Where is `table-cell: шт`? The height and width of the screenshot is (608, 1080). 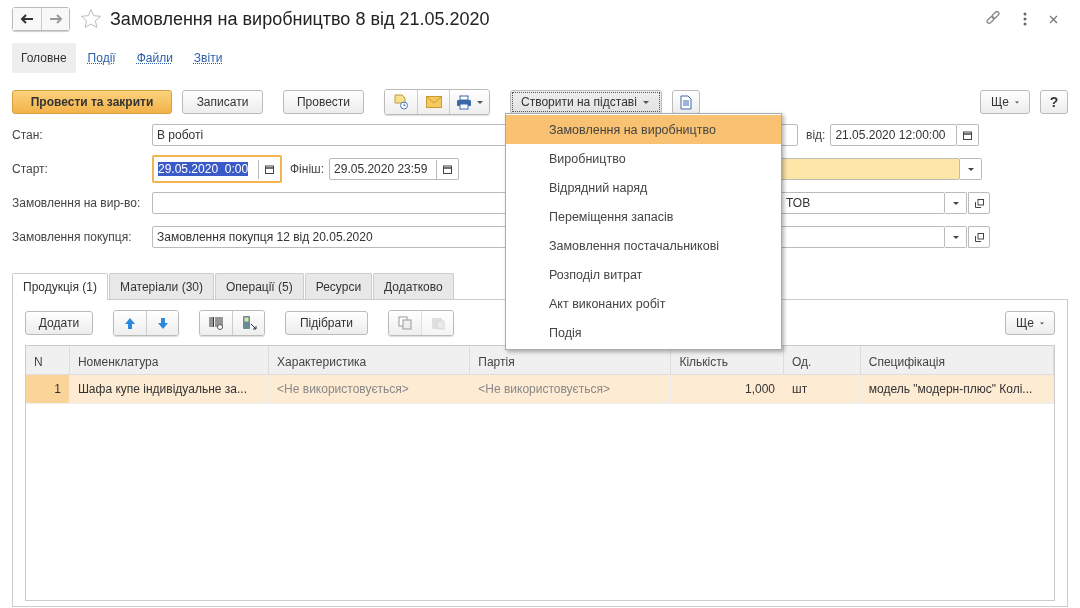
table-cell: шт is located at coordinates (822, 389).